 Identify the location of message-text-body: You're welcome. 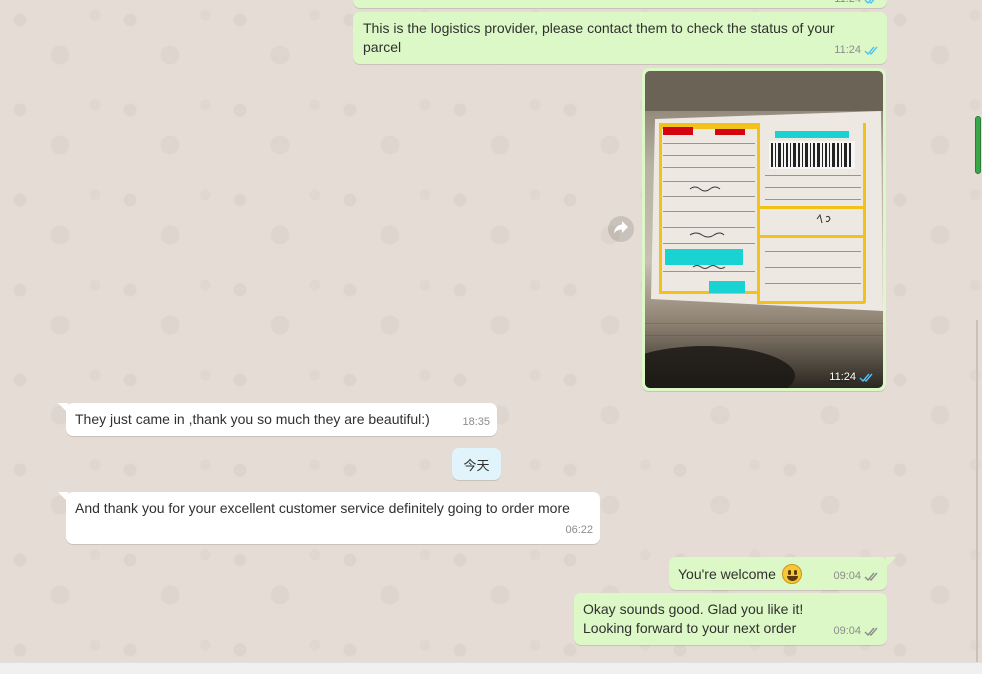
(727, 573).